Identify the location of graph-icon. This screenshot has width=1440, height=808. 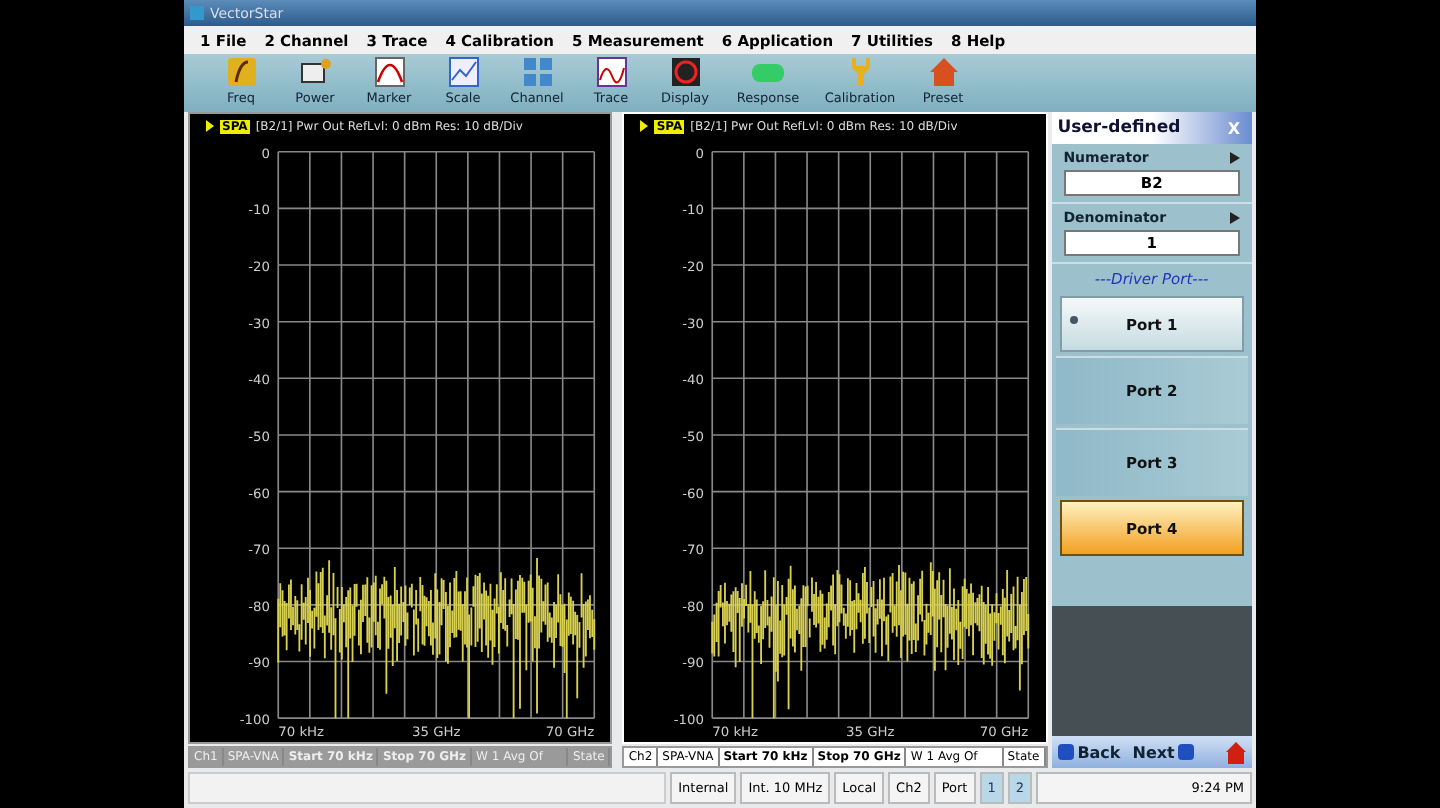
(463, 72).